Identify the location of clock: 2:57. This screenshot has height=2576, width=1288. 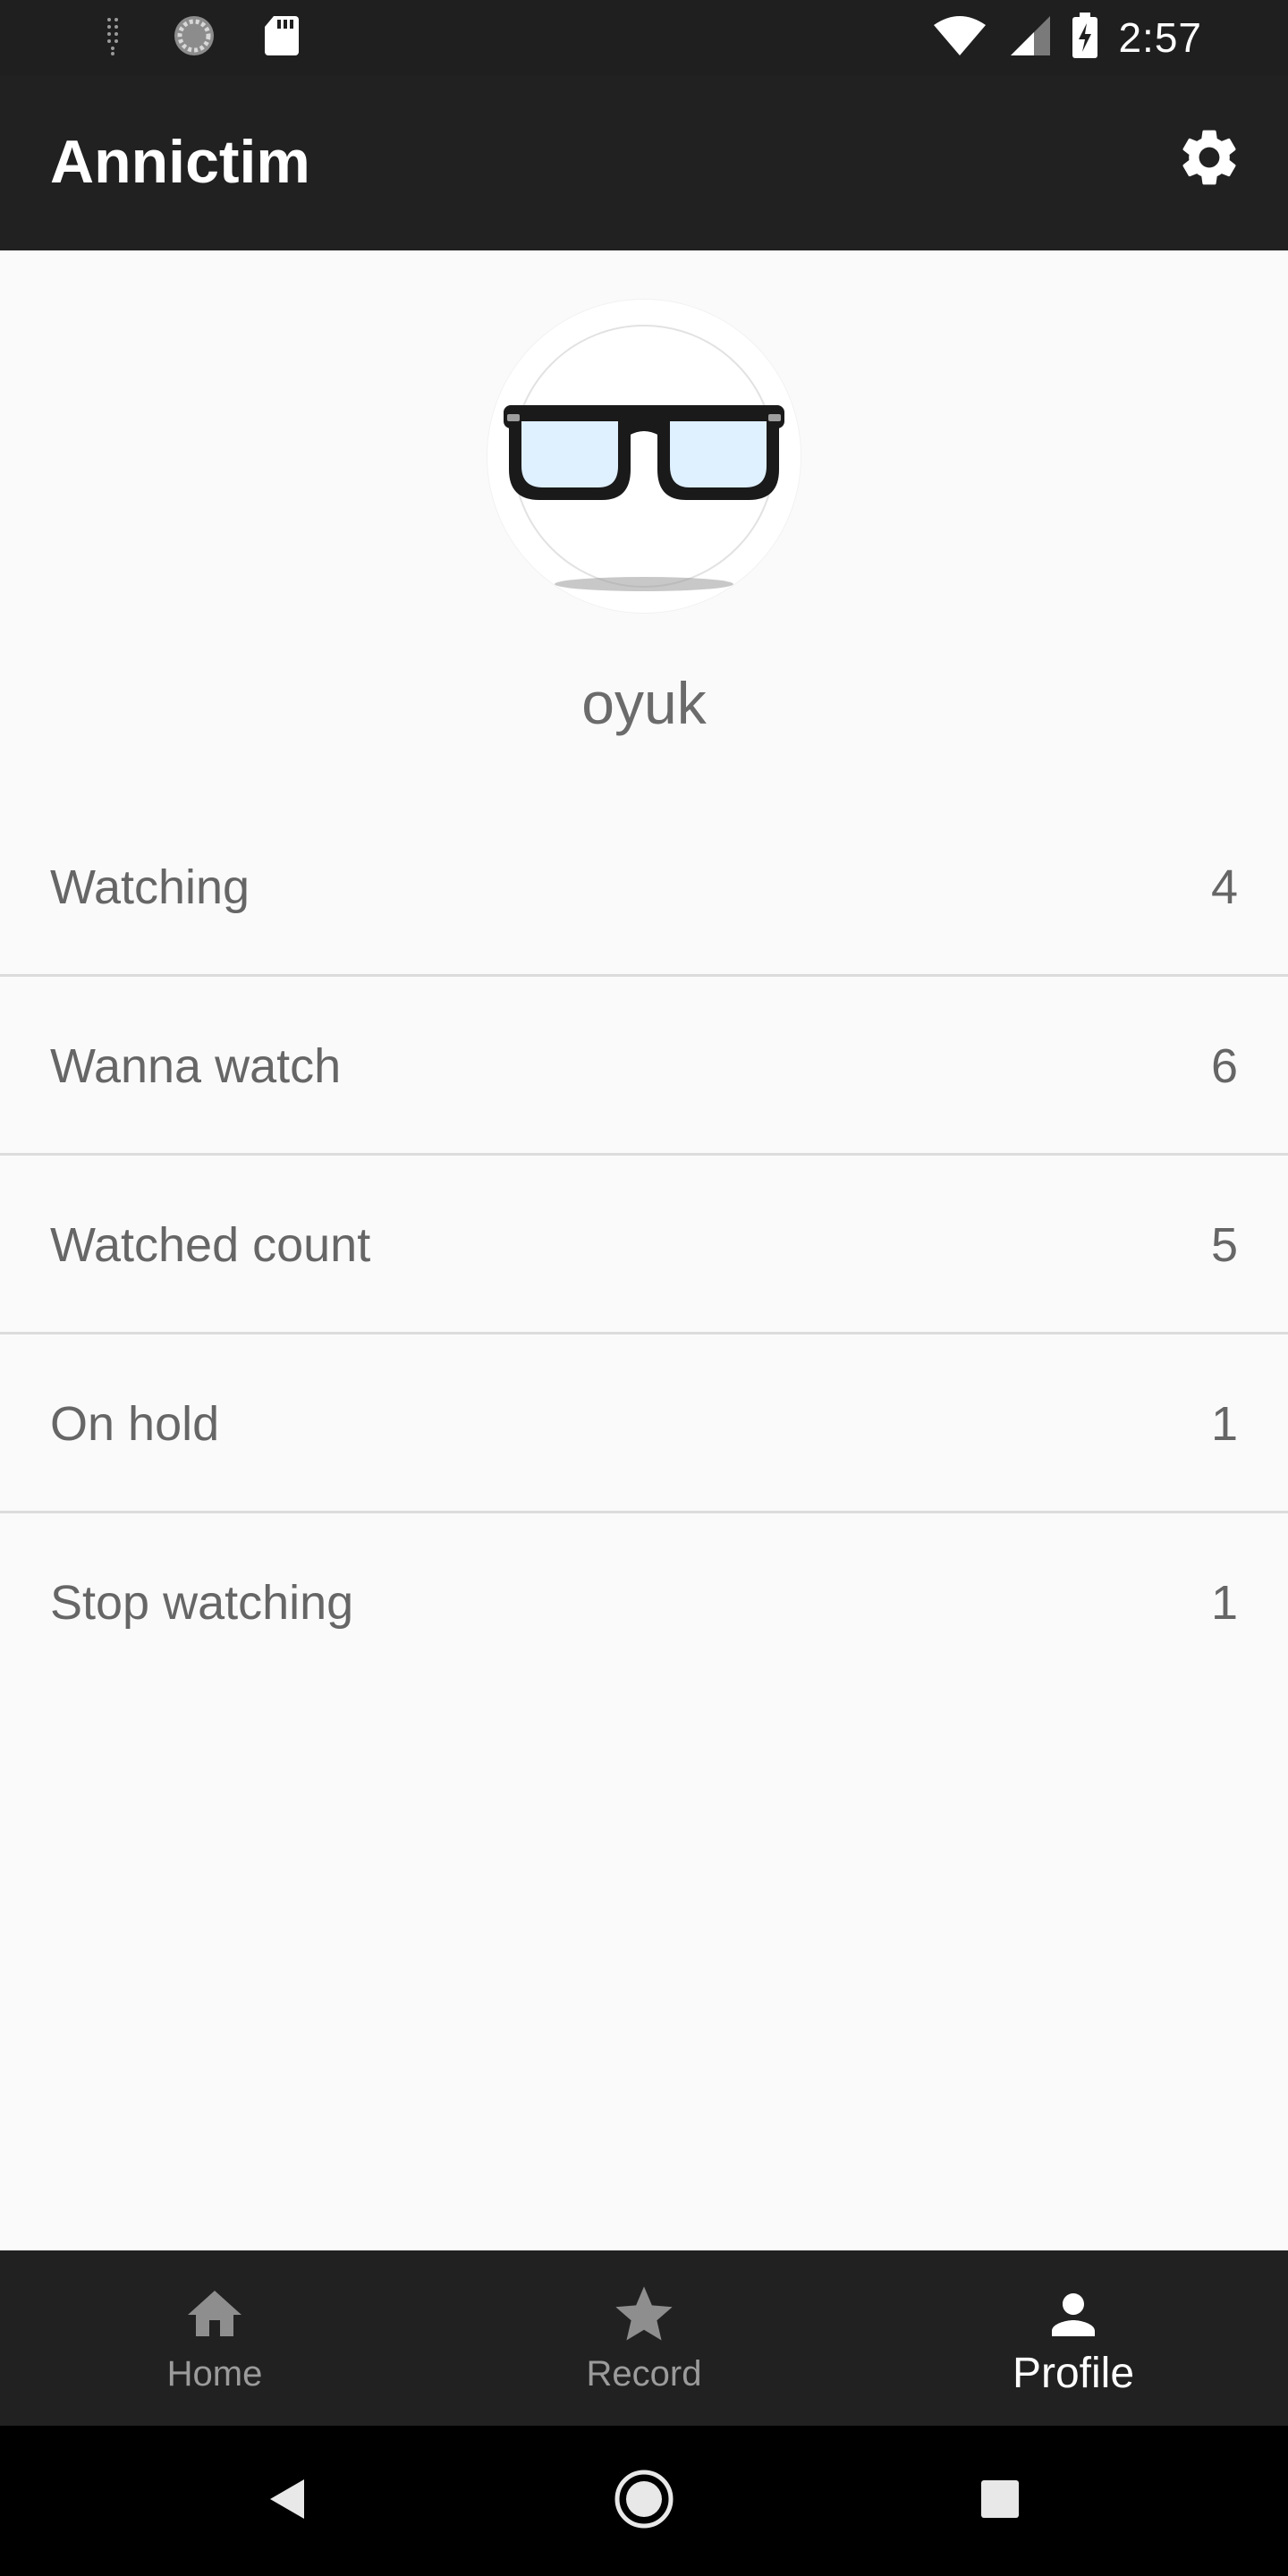
(1160, 37).